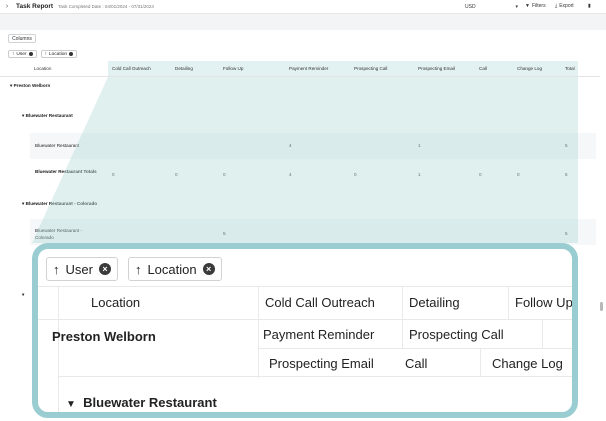 This screenshot has width=606, height=421. What do you see at coordinates (355, 174) in the screenshot?
I see `prospecting-call-cell: 0` at bounding box center [355, 174].